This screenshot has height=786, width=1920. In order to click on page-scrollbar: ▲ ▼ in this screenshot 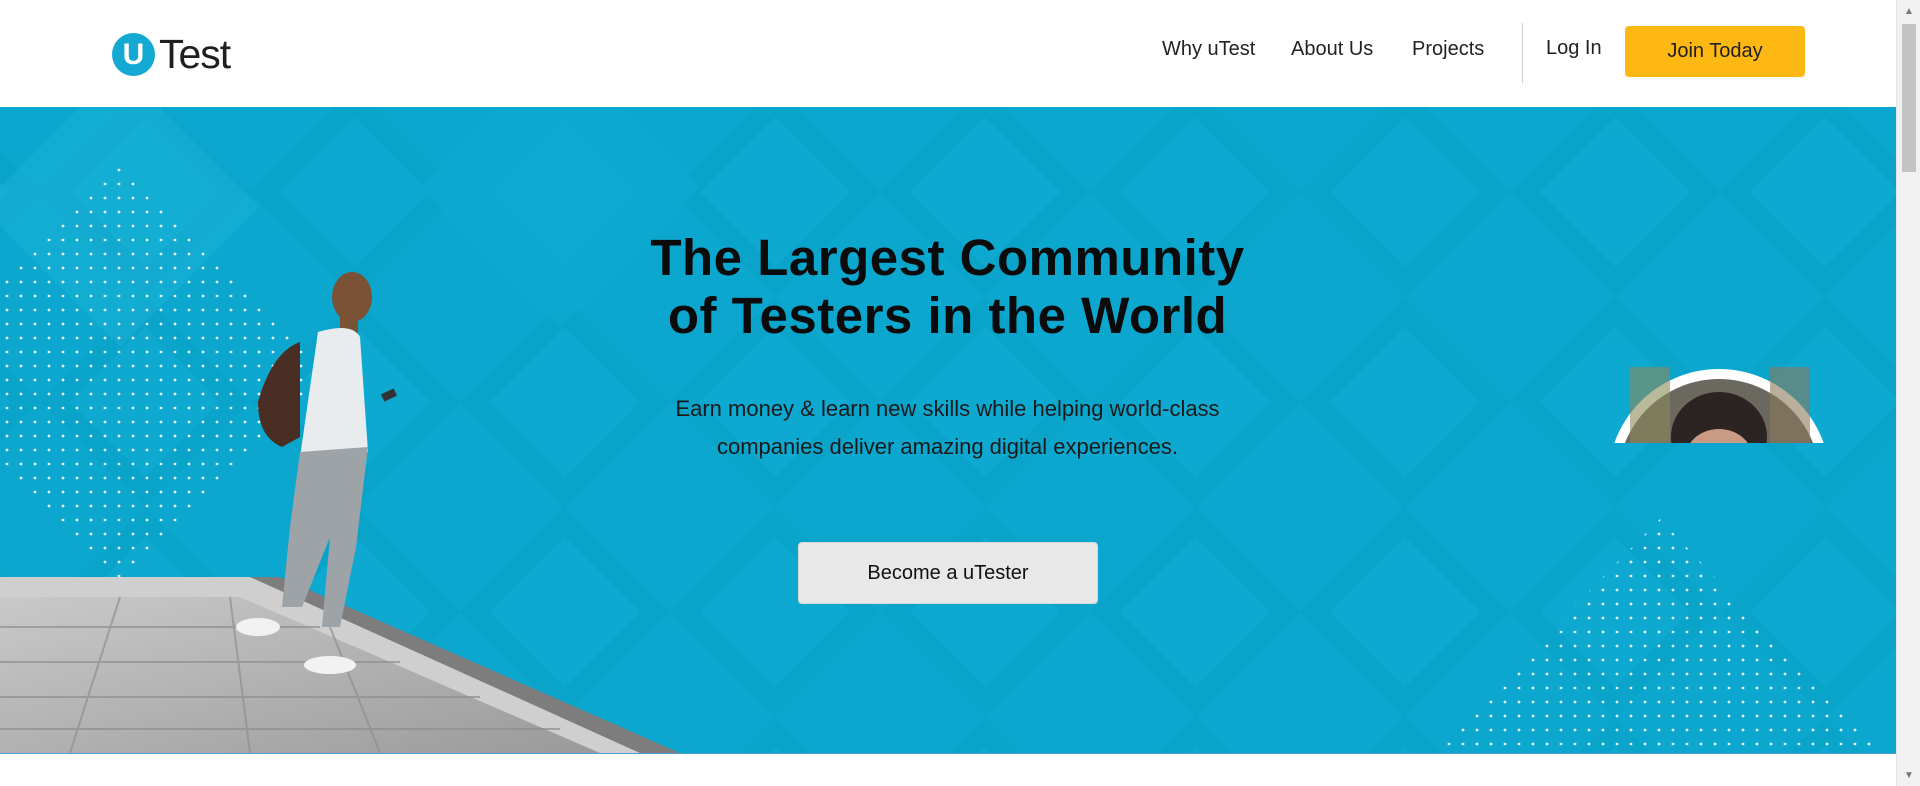, I will do `click(1908, 393)`.